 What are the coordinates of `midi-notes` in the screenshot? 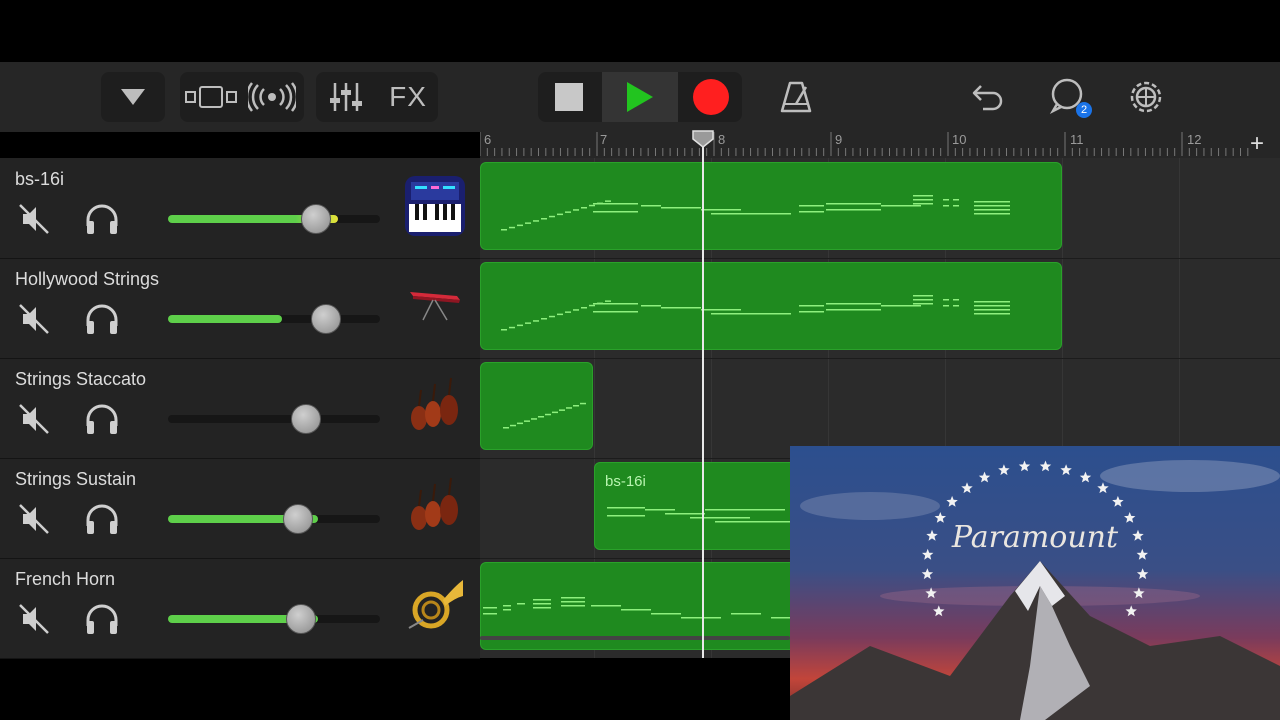 It's located at (755, 213).